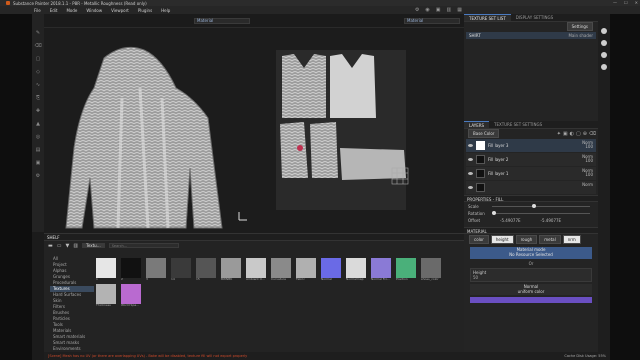 The width and height of the screenshot is (640, 360). I want to click on layer-row: Norm, so click(531, 187).